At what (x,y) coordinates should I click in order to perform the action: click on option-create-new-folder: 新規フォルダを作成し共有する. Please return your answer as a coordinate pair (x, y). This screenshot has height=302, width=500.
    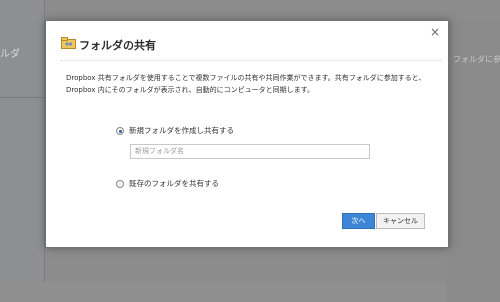
    Looking at the image, I should click on (175, 130).